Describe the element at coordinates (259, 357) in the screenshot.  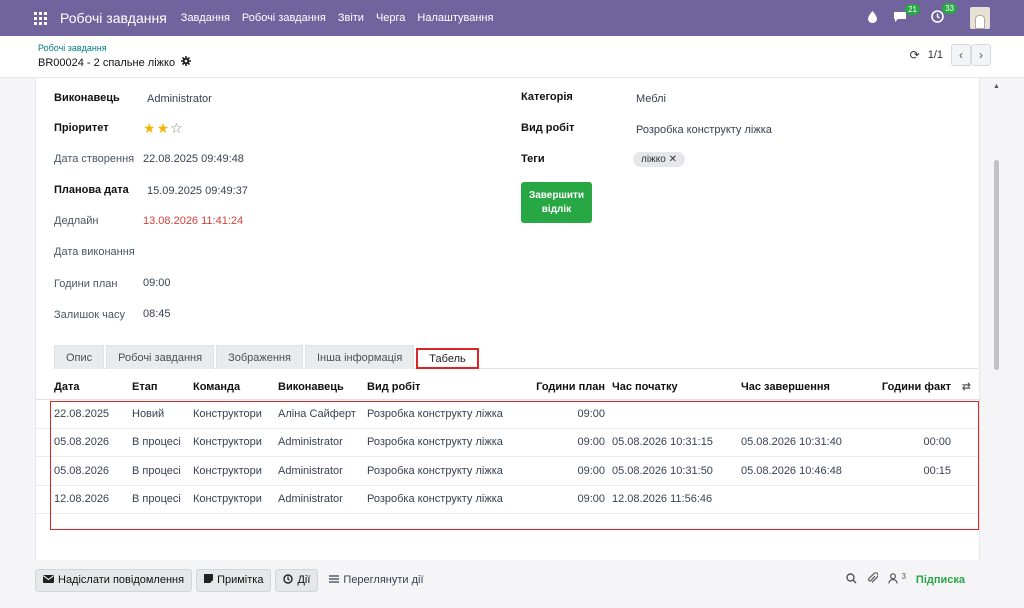
I see `tab-images: Зображення` at that location.